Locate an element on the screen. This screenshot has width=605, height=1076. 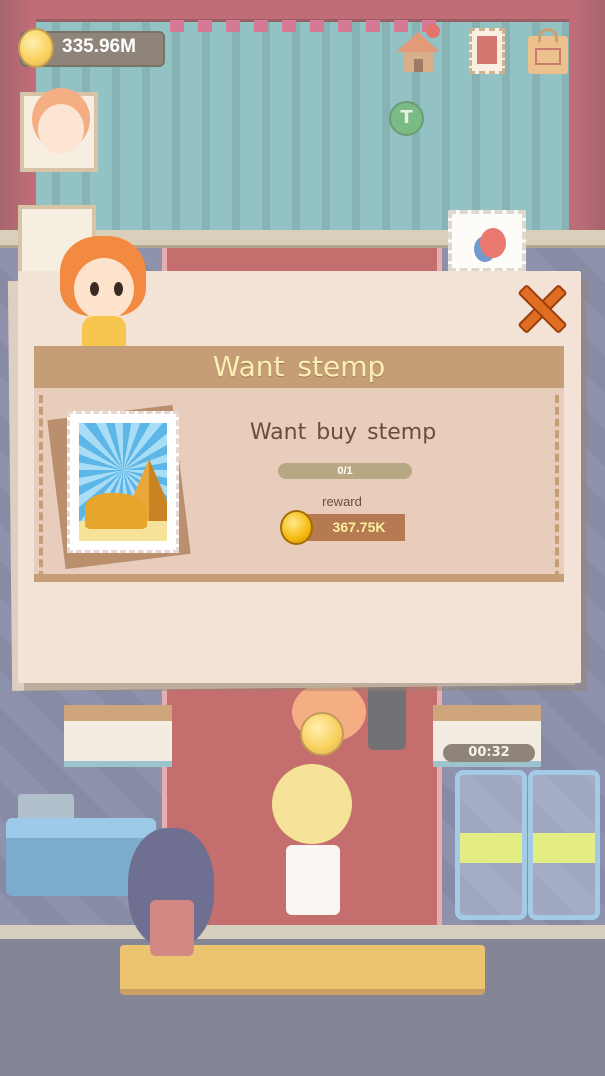
reward-coin-icon is located at coordinates (296, 527).